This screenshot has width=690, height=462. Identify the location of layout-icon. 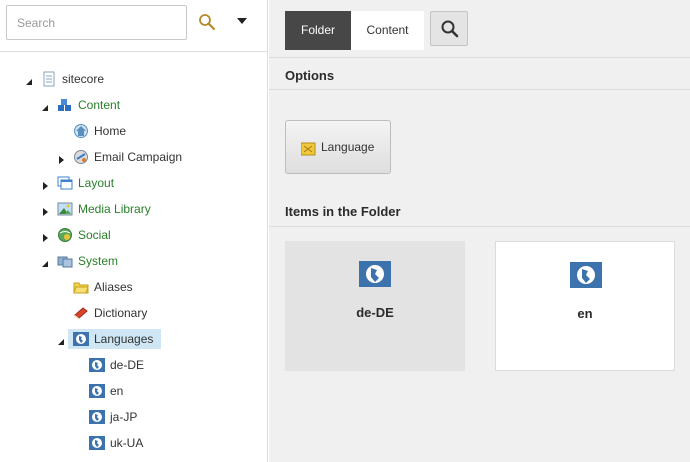
(65, 183).